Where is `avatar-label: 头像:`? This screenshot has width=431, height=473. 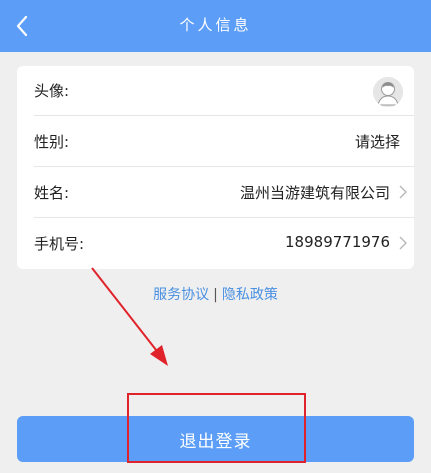 avatar-label: 头像: is located at coordinates (52, 91).